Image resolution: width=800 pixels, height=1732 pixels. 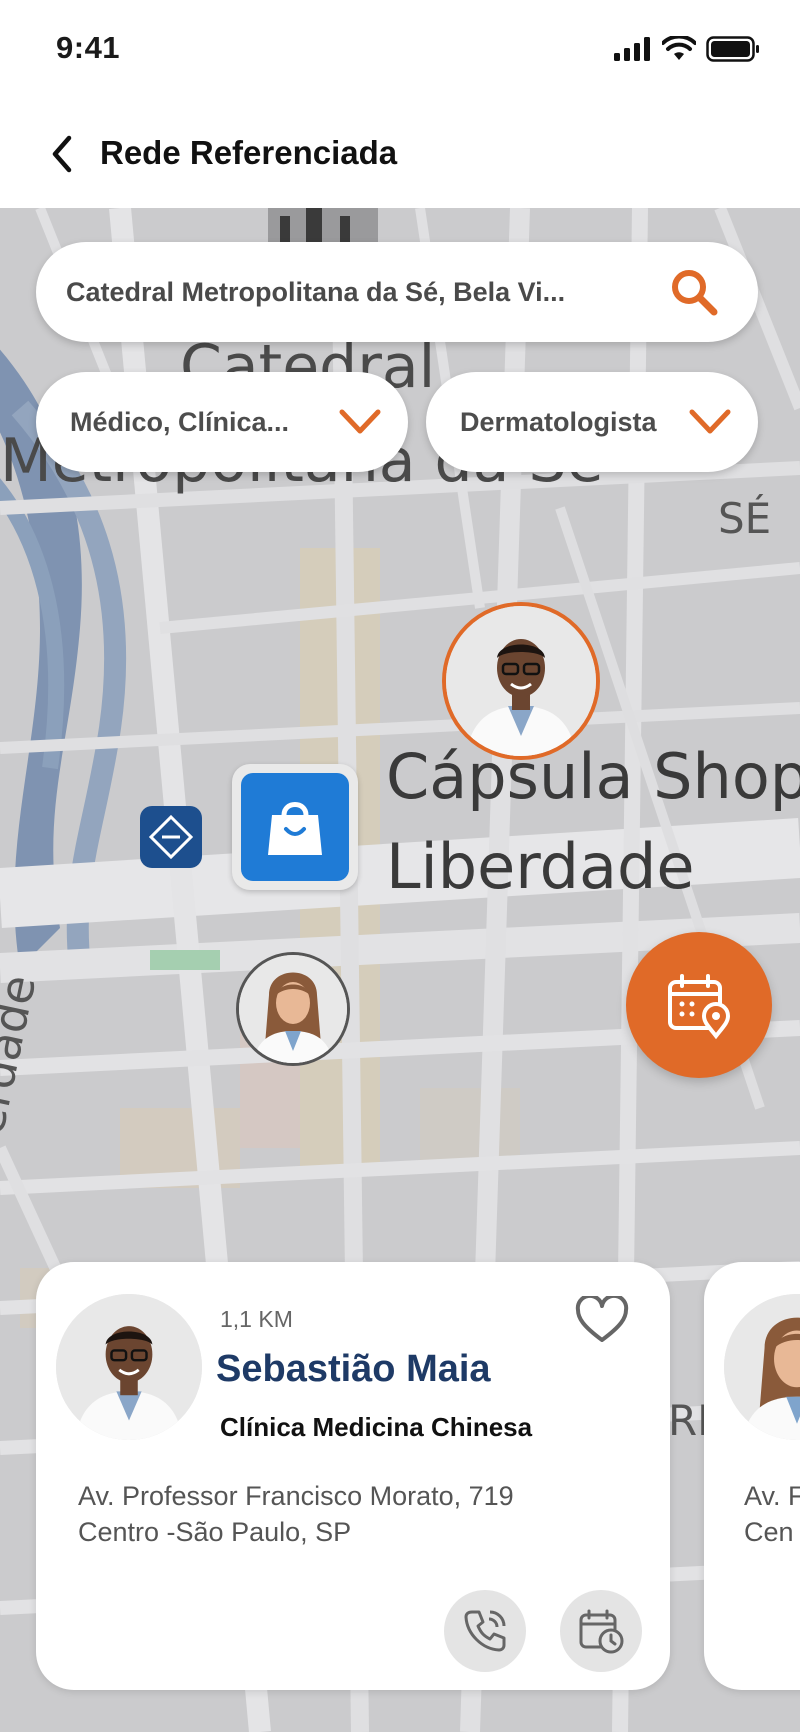 What do you see at coordinates (558, 421) in the screenshot?
I see `filter-label: Dermatologista` at bounding box center [558, 421].